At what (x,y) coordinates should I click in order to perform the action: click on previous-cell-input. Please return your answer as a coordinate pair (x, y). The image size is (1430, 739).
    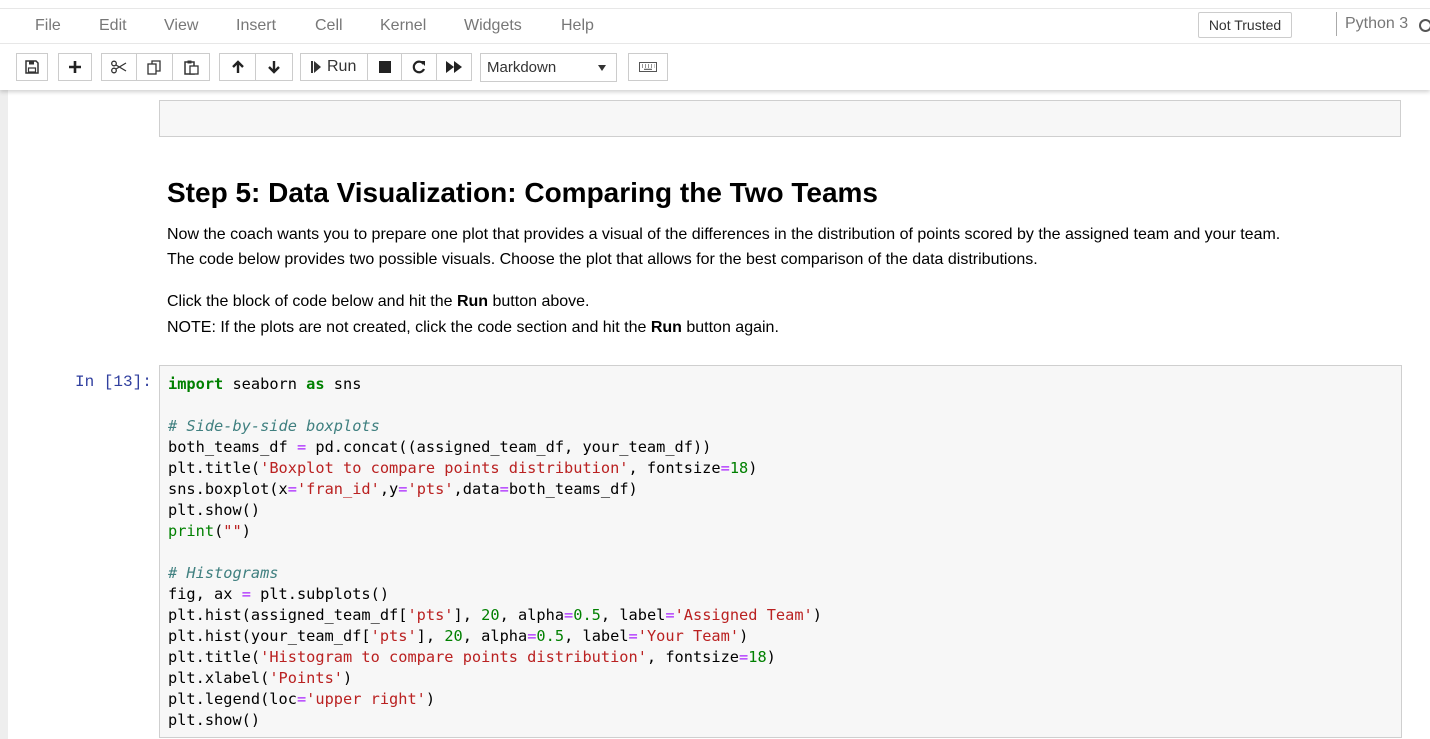
    Looking at the image, I should click on (780, 118).